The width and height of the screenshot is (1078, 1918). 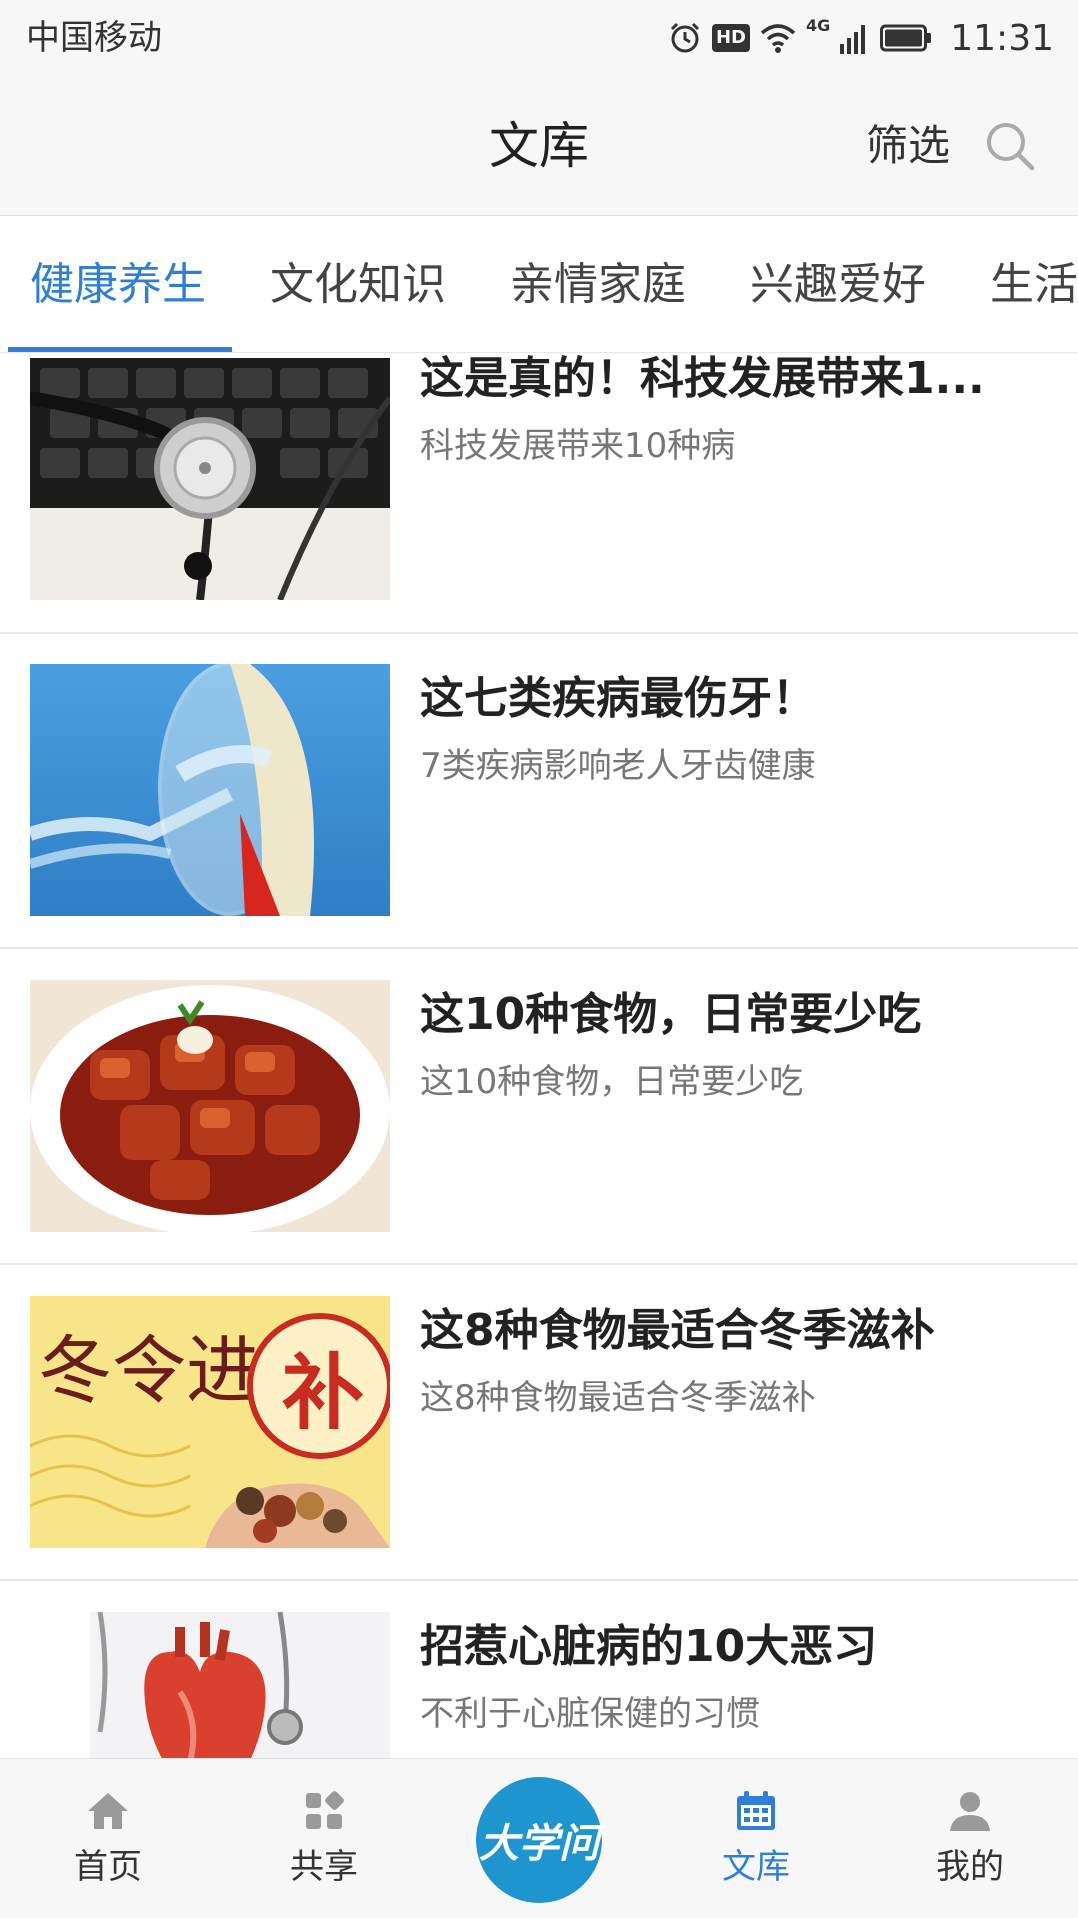 What do you see at coordinates (970, 1867) in the screenshot?
I see `nav-mine-label: 我的` at bounding box center [970, 1867].